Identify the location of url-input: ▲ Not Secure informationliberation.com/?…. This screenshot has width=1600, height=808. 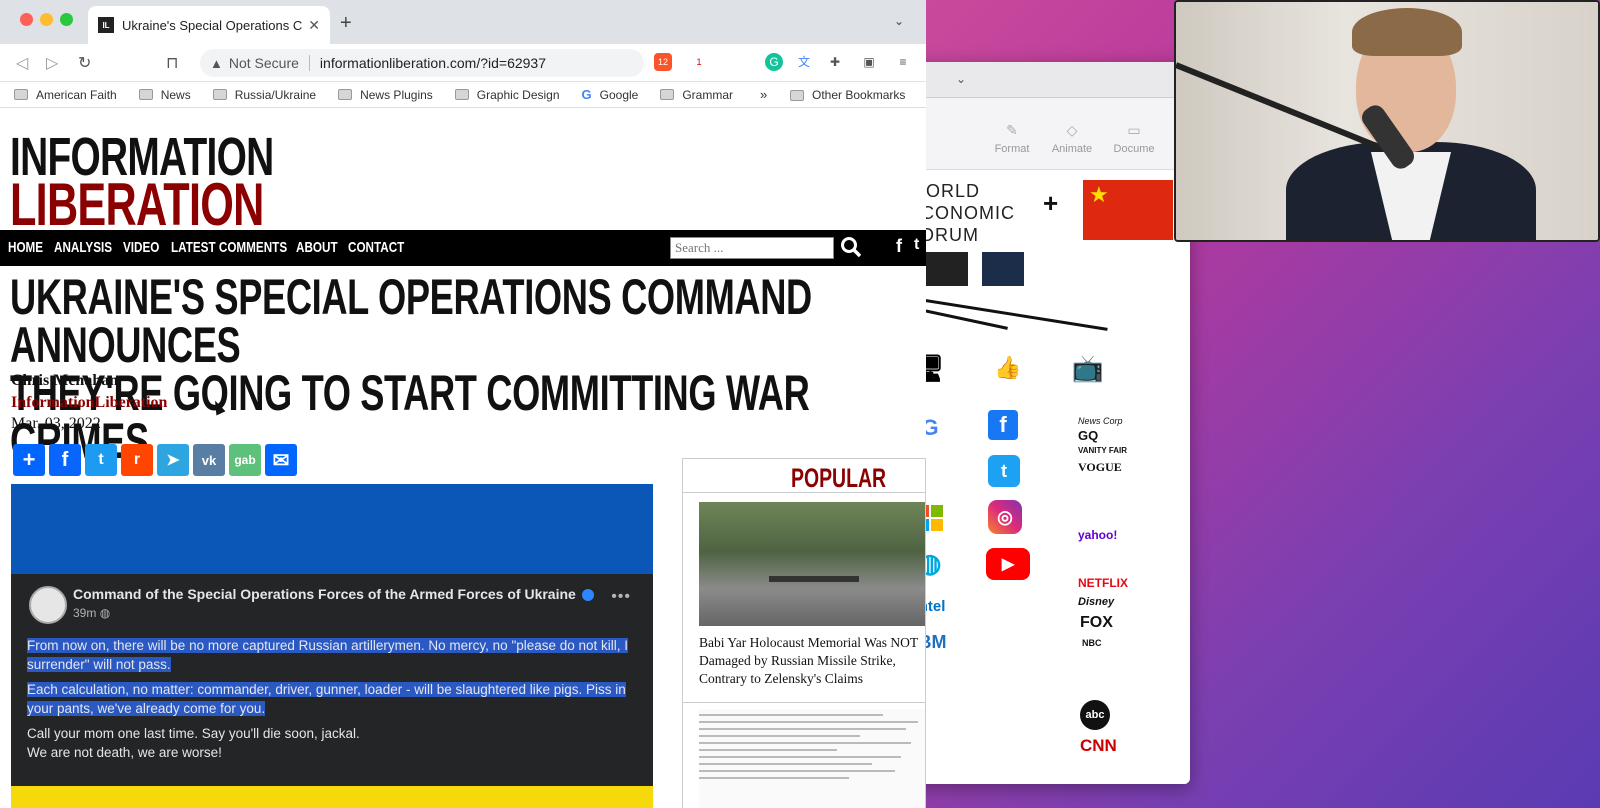
(422, 63).